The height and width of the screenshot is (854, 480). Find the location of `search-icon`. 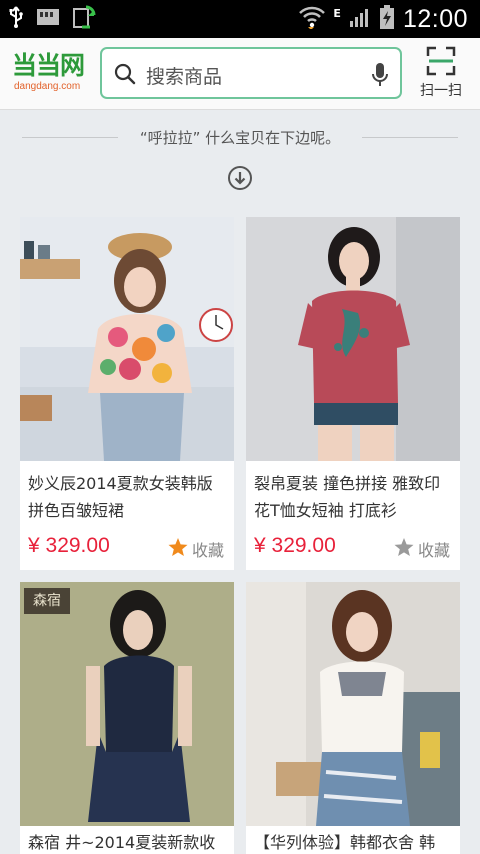

search-icon is located at coordinates (125, 74).